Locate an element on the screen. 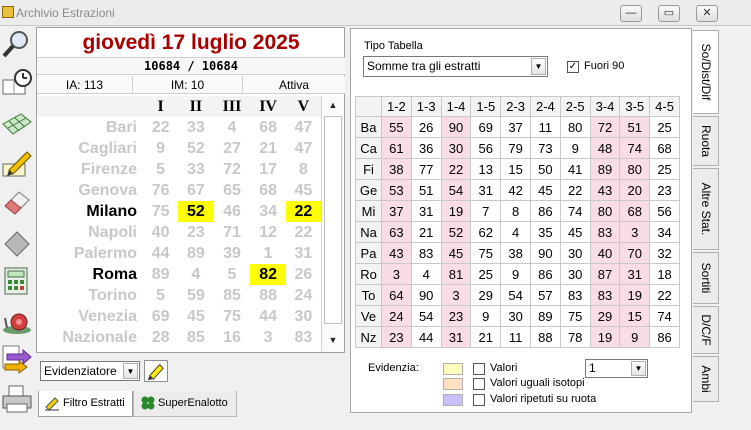 The image size is (751, 430). tab-filtro-estratti: Filtro Estratti is located at coordinates (85, 404).